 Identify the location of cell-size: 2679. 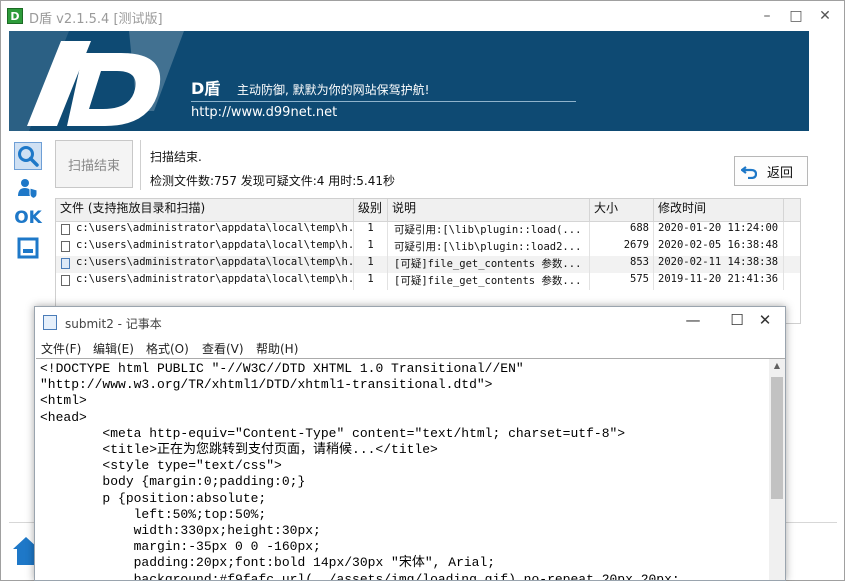
(622, 247).